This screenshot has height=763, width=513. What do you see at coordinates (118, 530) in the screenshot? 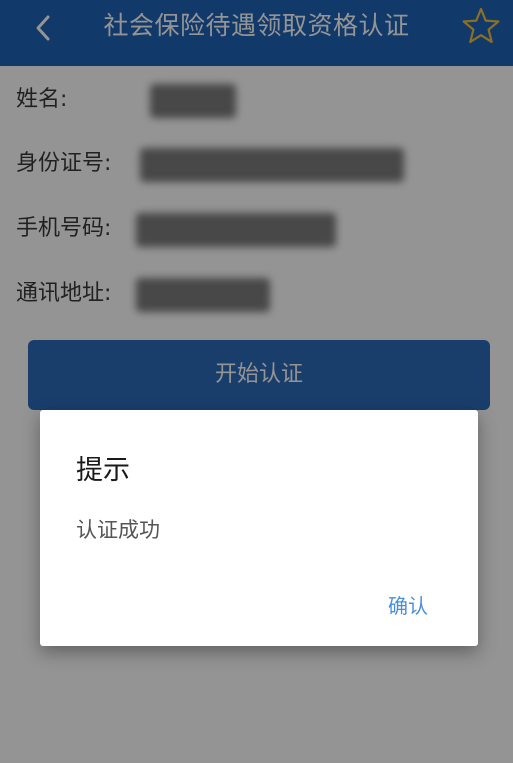
I see `dialog-message: 认证成功` at bounding box center [118, 530].